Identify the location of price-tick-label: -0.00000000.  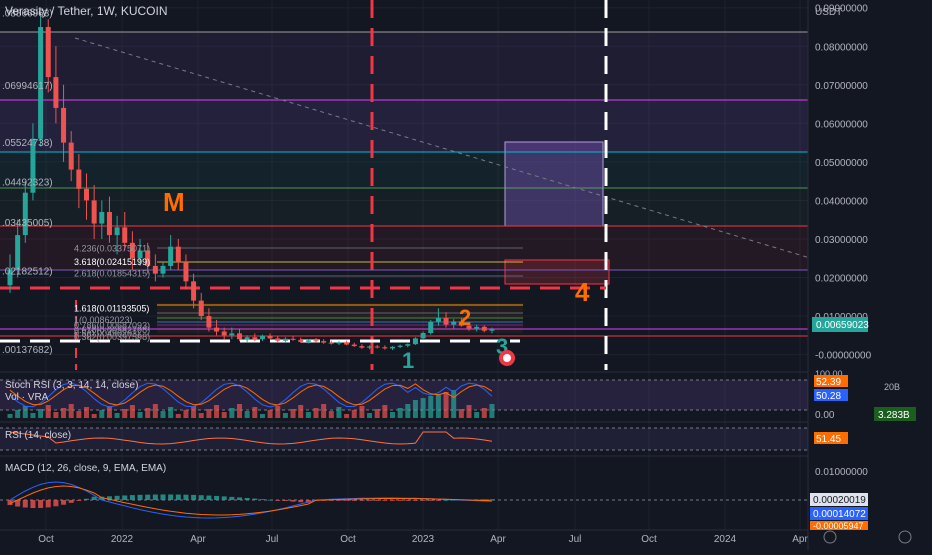
(843, 356).